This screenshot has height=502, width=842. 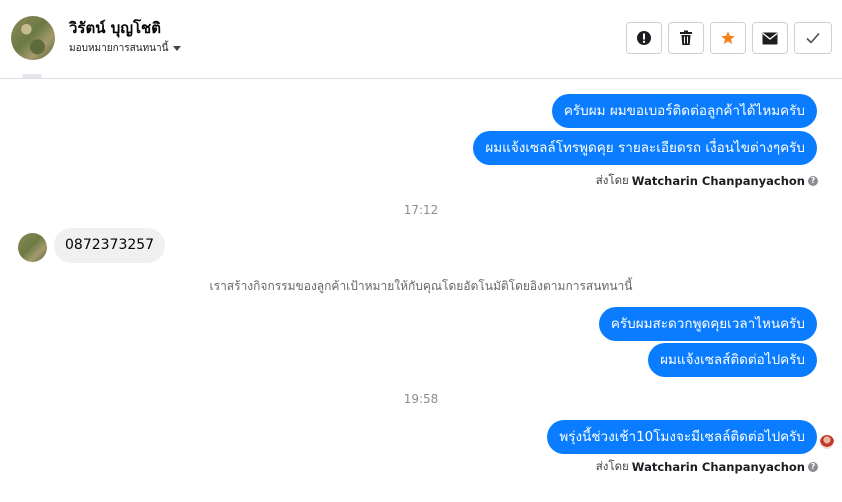 What do you see at coordinates (684, 111) in the screenshot?
I see `outgoing-message: ครับผม ผมขอเบอร์ติดต่อลูกค้าได้ไหมครับ` at bounding box center [684, 111].